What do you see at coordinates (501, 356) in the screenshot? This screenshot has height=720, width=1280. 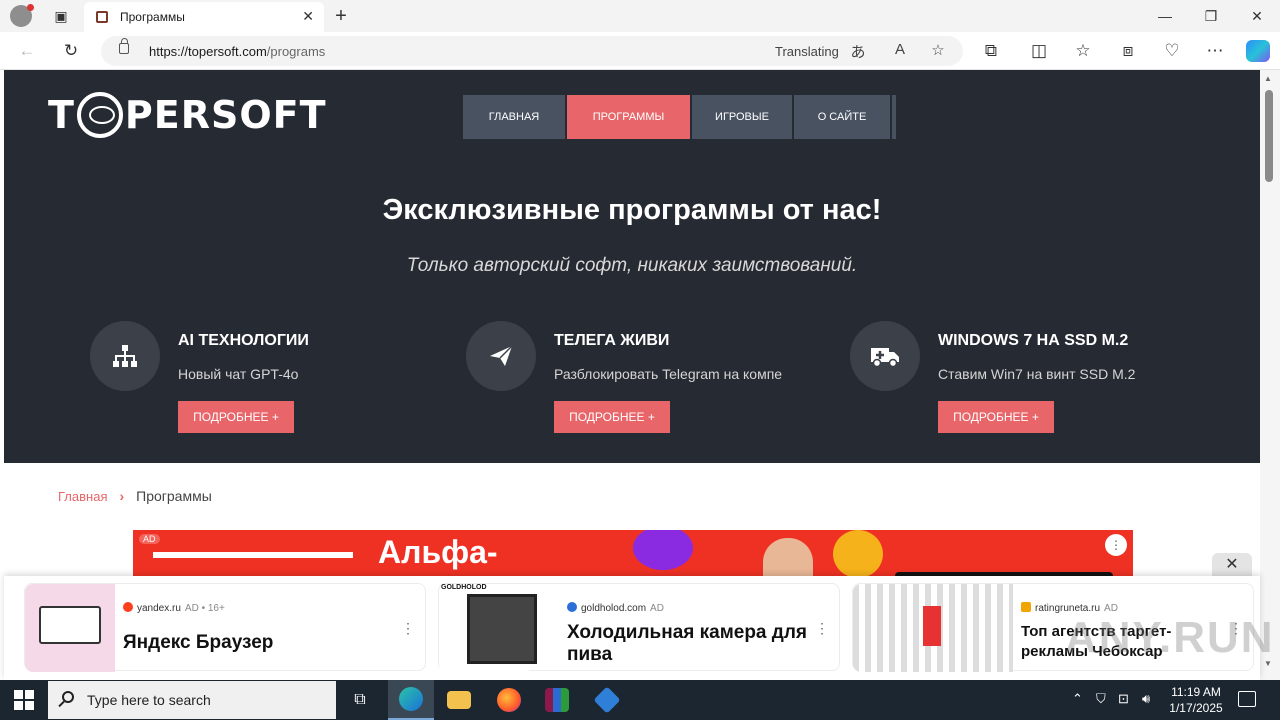 I see `paper-plane-icon` at bounding box center [501, 356].